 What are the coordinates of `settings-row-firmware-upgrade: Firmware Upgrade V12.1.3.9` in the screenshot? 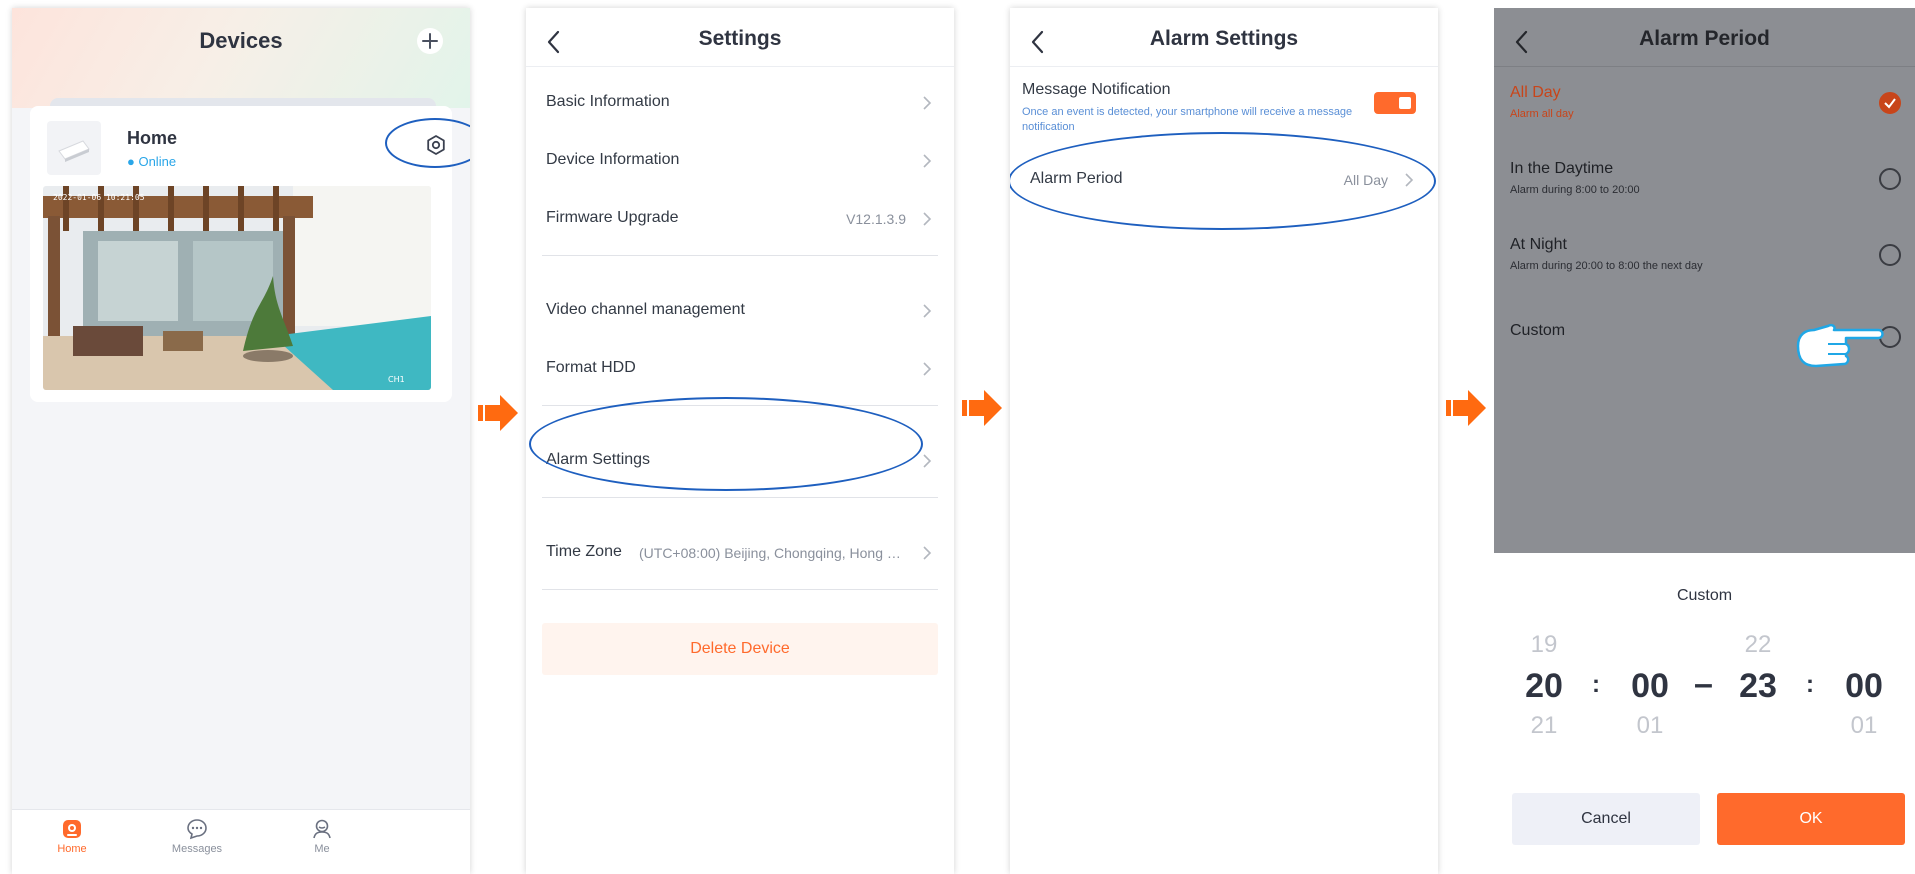 It's located at (740, 218).